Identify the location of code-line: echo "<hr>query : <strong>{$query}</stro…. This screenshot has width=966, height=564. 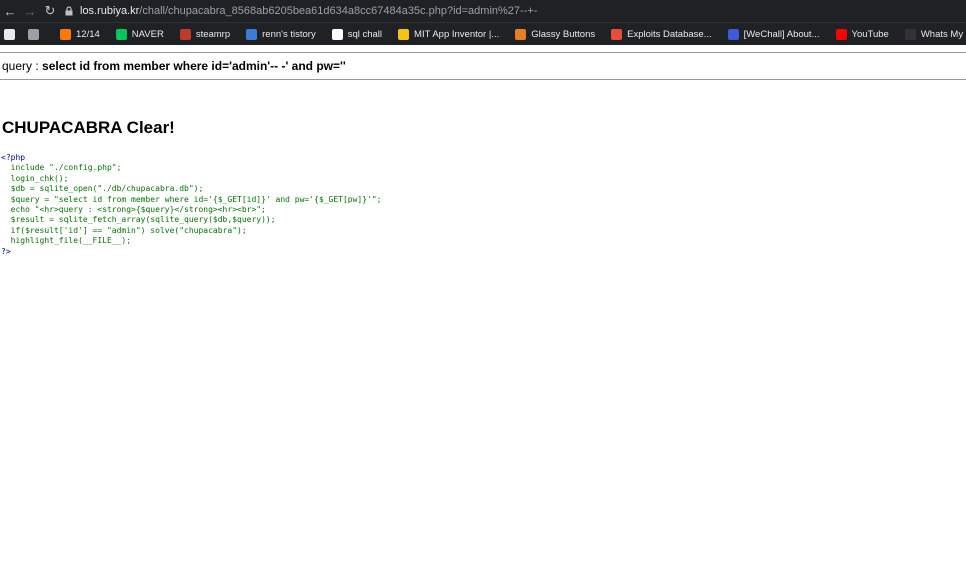
(133, 210).